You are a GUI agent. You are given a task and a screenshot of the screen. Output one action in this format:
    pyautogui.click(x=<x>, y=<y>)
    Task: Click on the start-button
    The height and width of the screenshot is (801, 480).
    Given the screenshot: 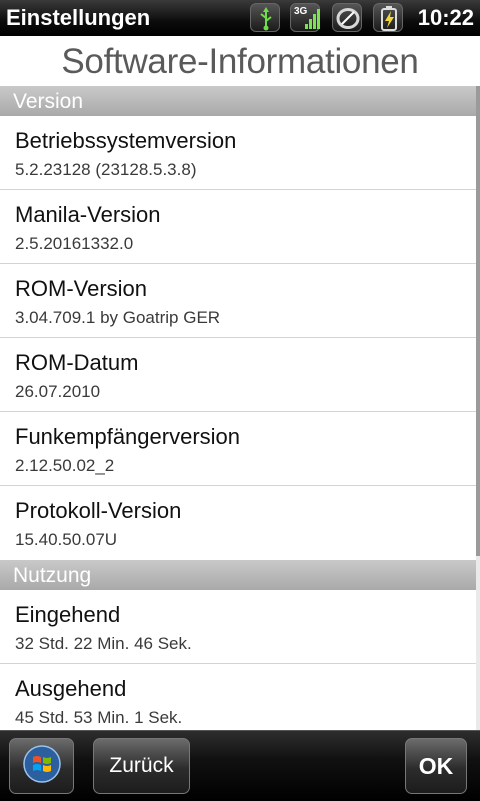 What is the action you would take?
    pyautogui.click(x=41, y=766)
    